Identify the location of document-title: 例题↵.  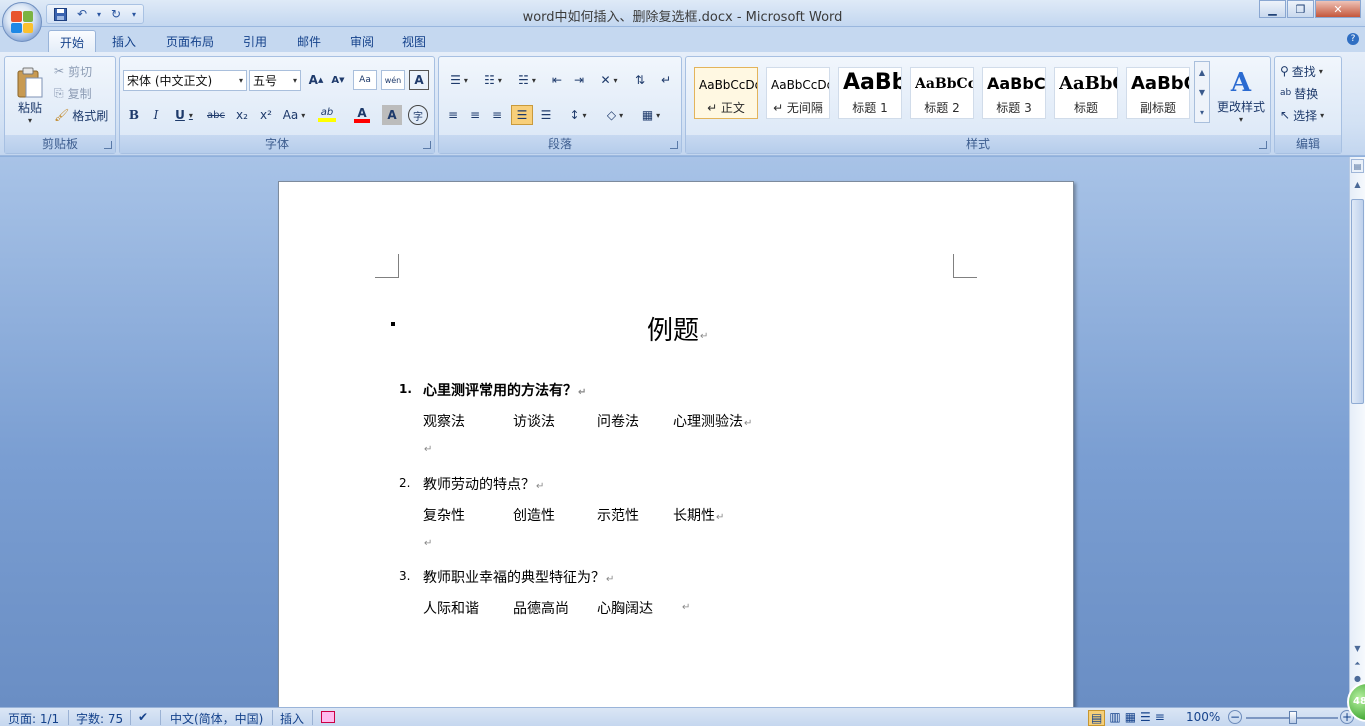
(677, 328).